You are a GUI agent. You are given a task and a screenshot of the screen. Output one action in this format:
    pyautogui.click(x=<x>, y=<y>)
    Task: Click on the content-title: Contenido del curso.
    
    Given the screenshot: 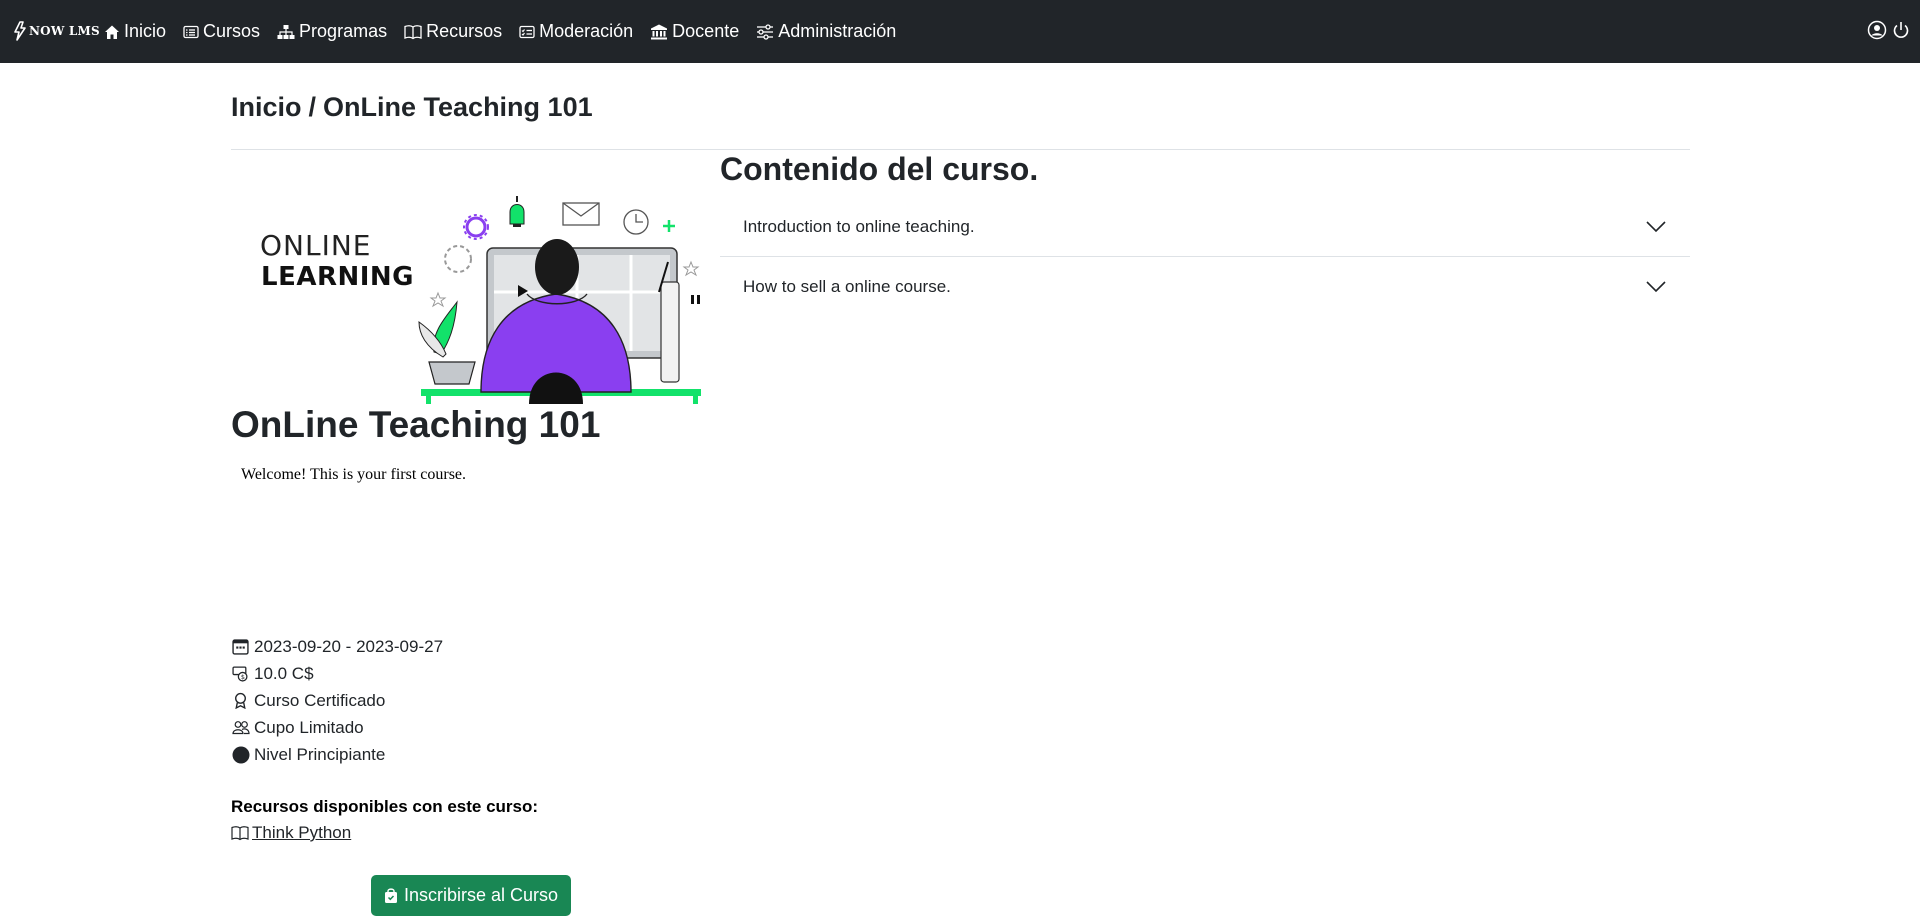 What is the action you would take?
    pyautogui.click(x=879, y=169)
    